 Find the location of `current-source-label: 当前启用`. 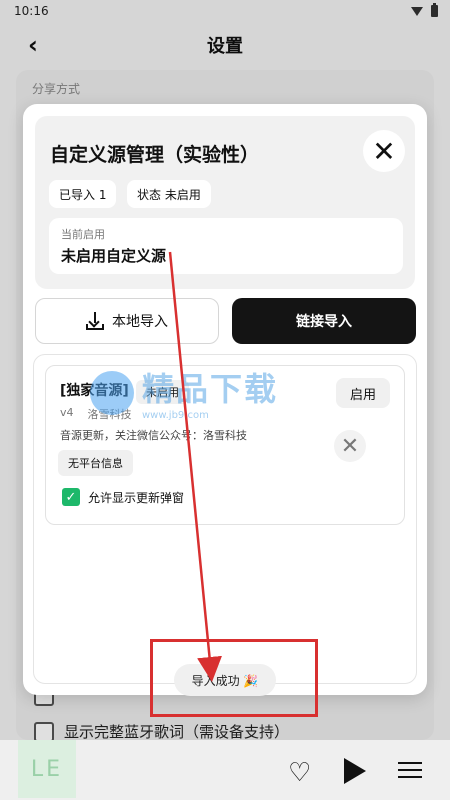

current-source-label: 当前启用 is located at coordinates (83, 234).